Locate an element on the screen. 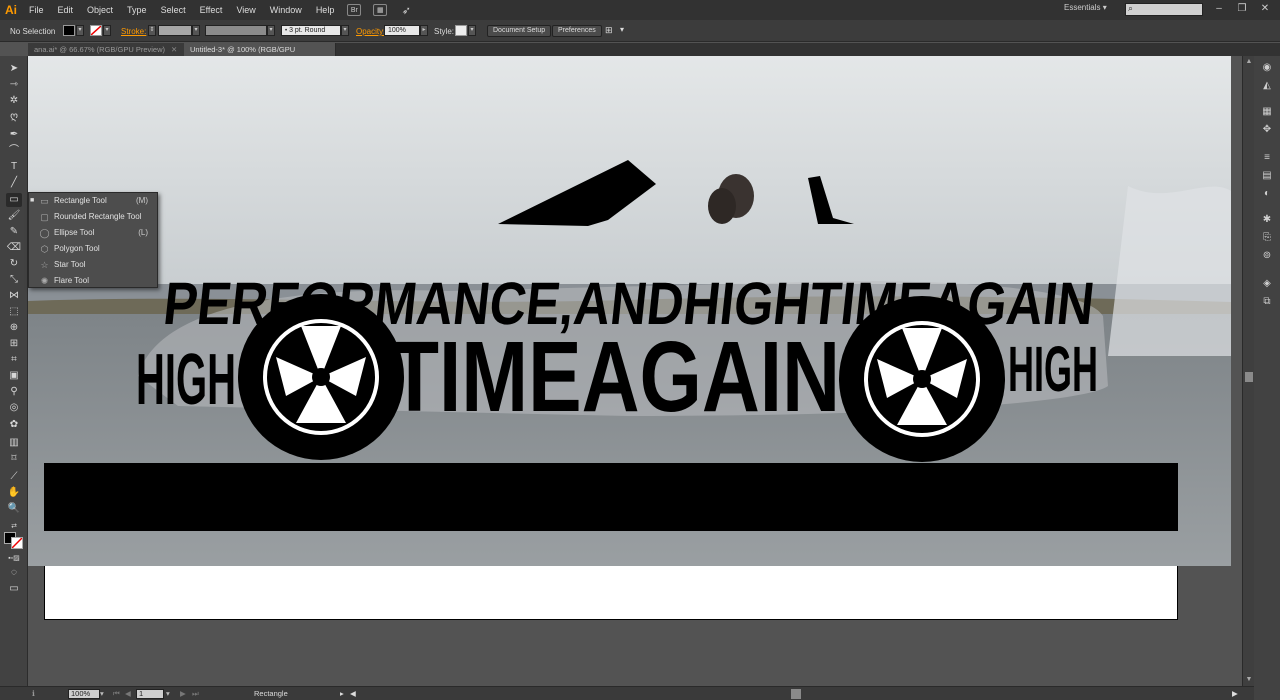 This screenshot has width=1280, height=700. flyout-star-tool: ☆ Star Tool is located at coordinates (93, 265).